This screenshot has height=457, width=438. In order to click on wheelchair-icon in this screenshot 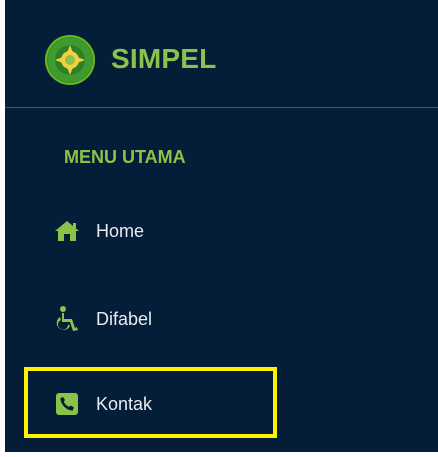, I will do `click(67, 319)`.